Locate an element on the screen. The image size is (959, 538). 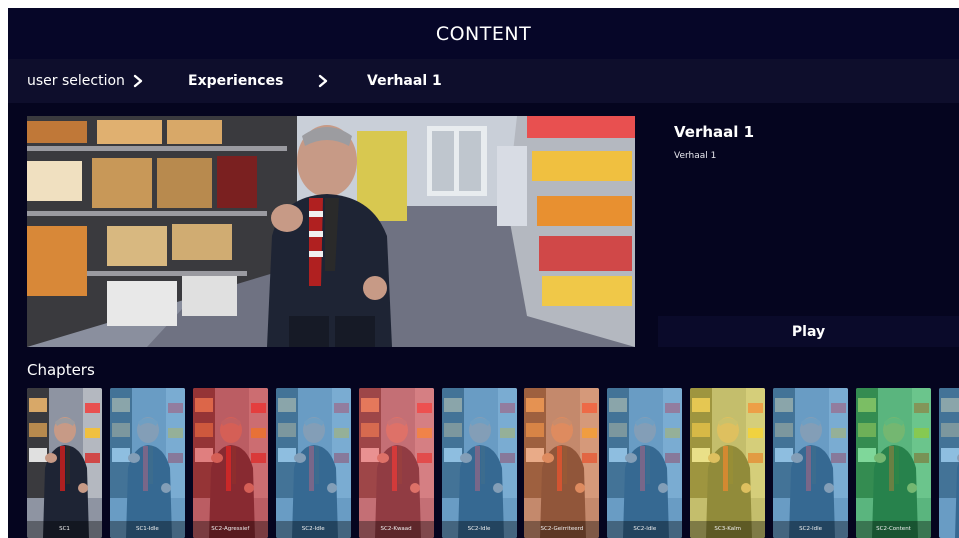
chapter-label: SC2-Agressief is located at coordinates (230, 529).